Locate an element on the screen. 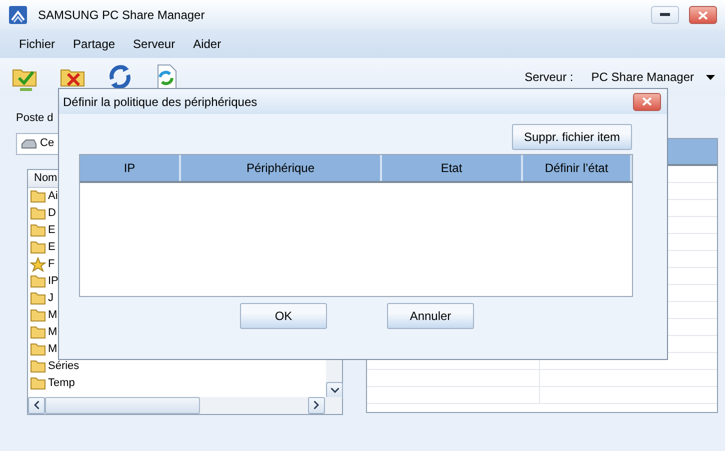 The height and width of the screenshot is (451, 725). dialog-title: Définir la politique des périphériques is located at coordinates (160, 102).